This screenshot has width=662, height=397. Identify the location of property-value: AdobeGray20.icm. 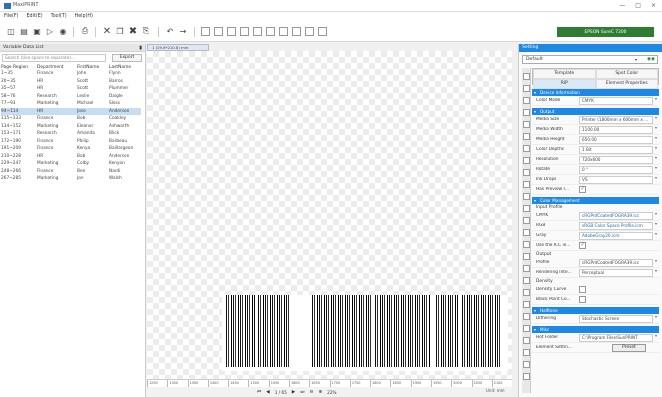
(616, 236).